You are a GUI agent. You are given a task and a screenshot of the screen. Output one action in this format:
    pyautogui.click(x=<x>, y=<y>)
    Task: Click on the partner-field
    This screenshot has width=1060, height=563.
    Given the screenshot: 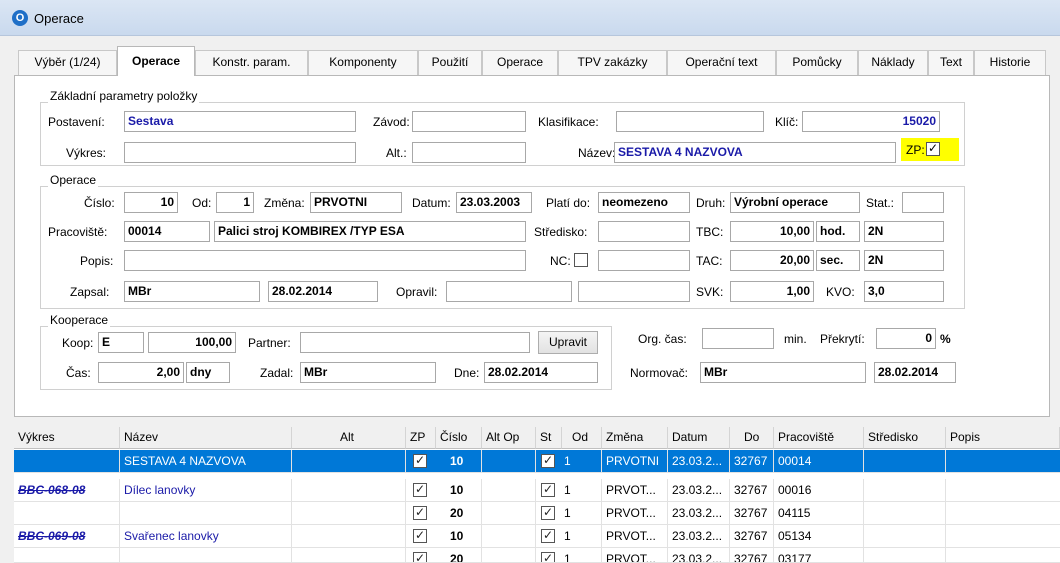 What is the action you would take?
    pyautogui.click(x=415, y=342)
    